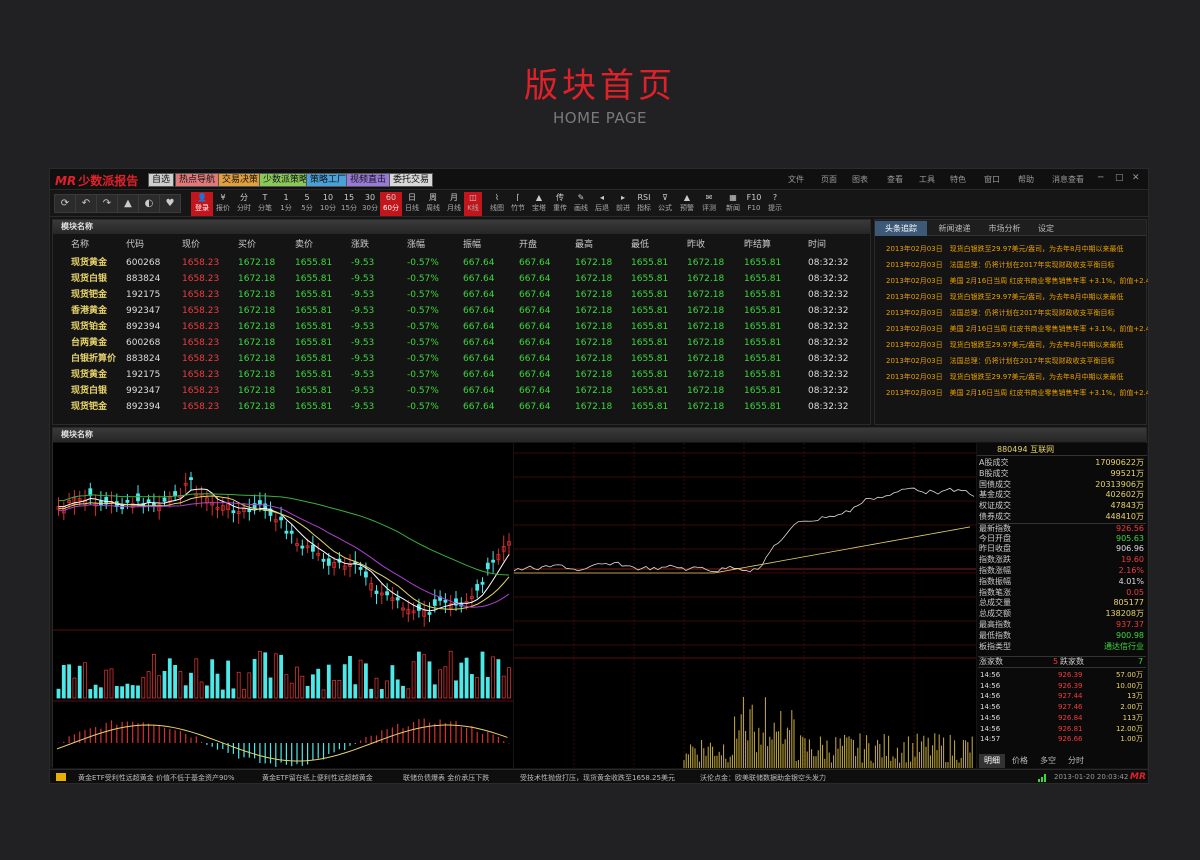  I want to click on nav-button-6: 委托交易, so click(411, 180).